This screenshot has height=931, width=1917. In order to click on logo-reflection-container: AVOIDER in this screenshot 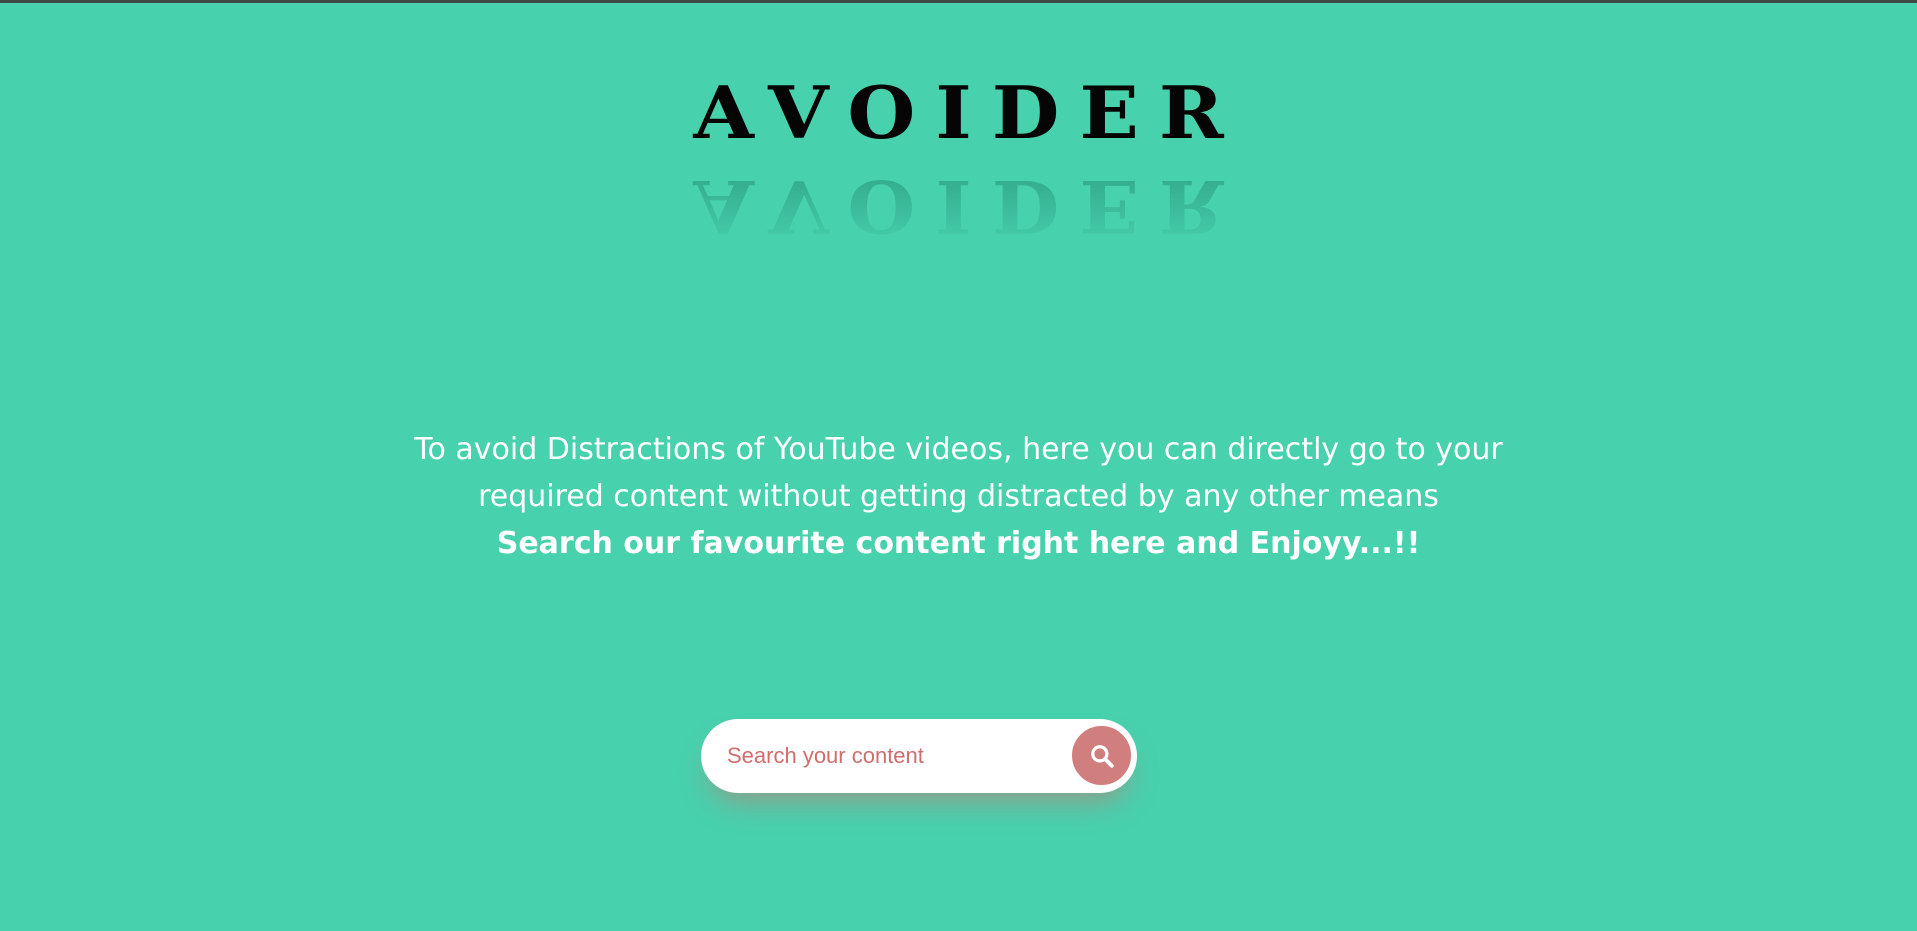, I will do `click(958, 208)`.